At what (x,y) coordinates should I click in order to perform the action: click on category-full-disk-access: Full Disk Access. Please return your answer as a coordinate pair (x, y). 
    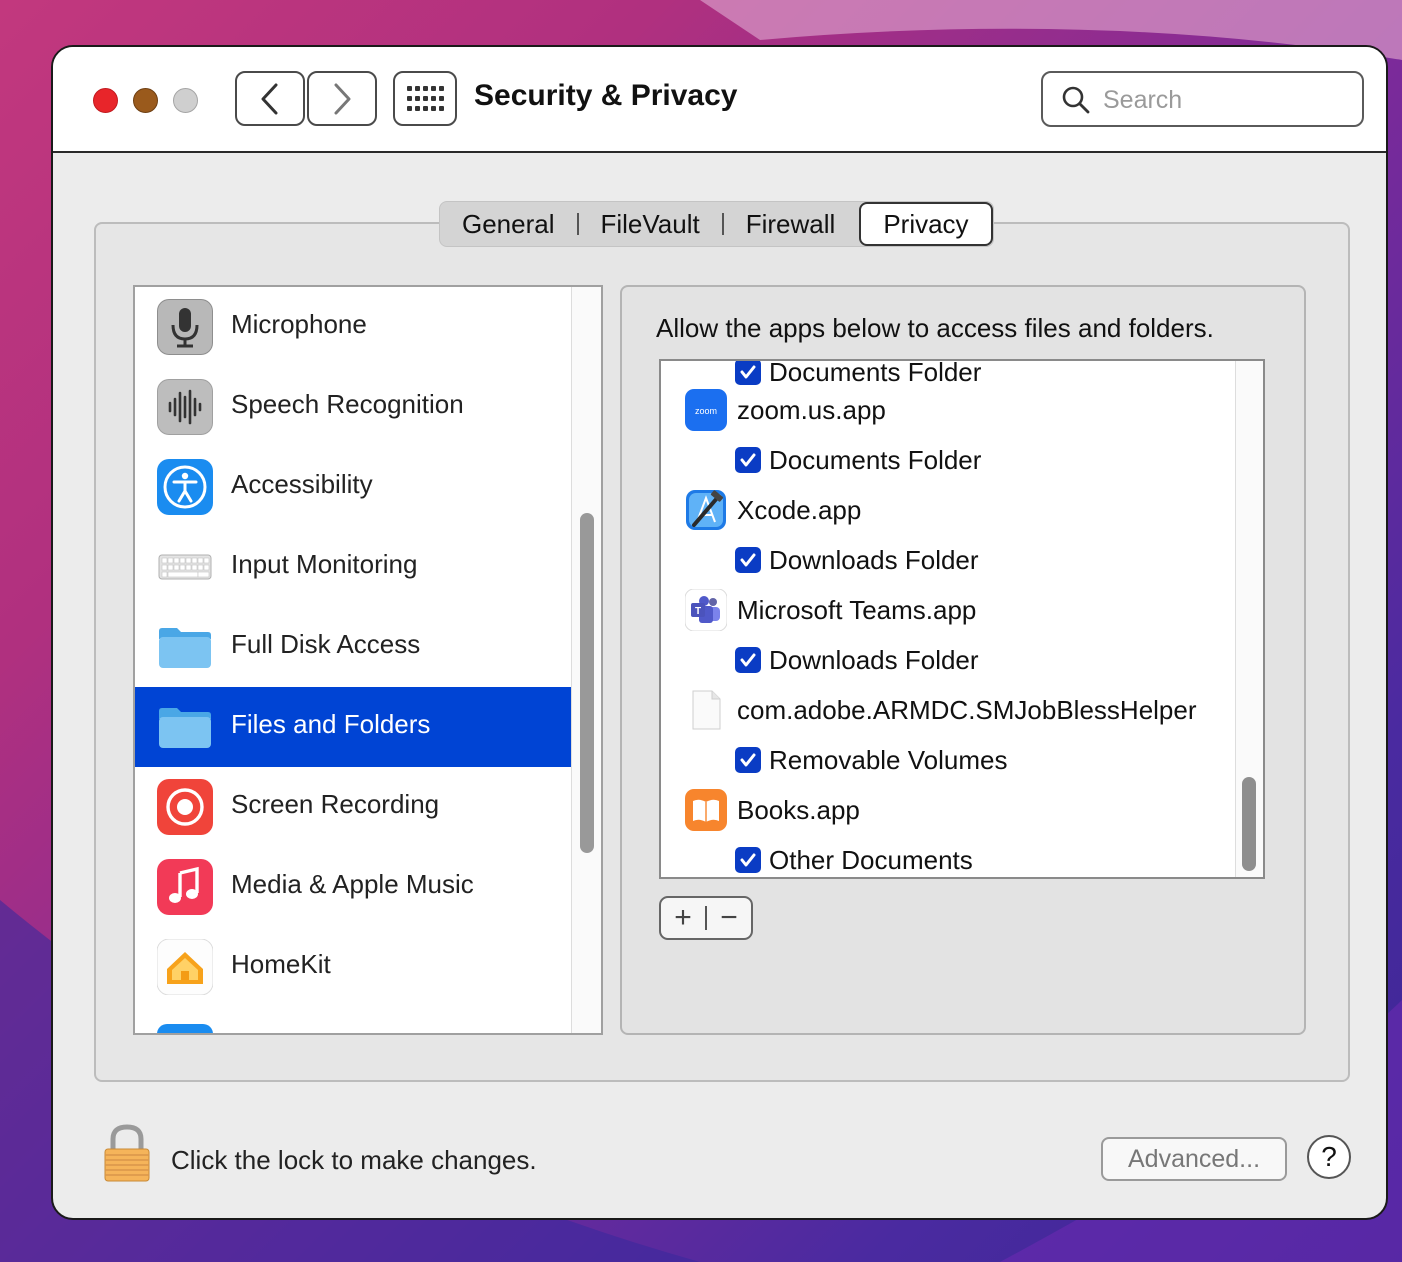
    Looking at the image, I should click on (353, 647).